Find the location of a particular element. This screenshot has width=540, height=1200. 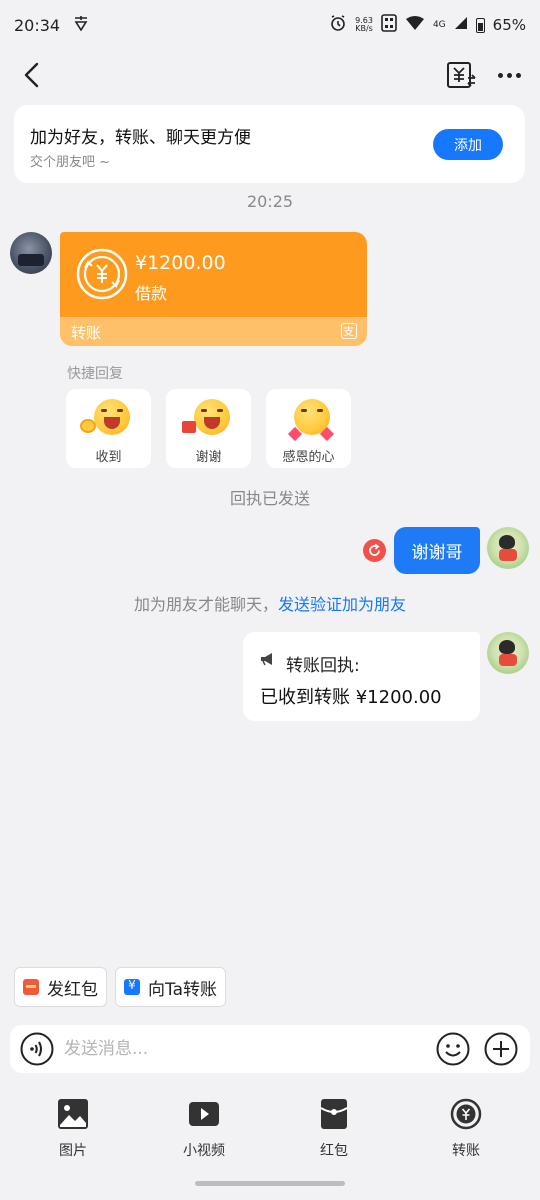

receipt-body: 已收到转账 ¥1200.00 is located at coordinates (351, 697).